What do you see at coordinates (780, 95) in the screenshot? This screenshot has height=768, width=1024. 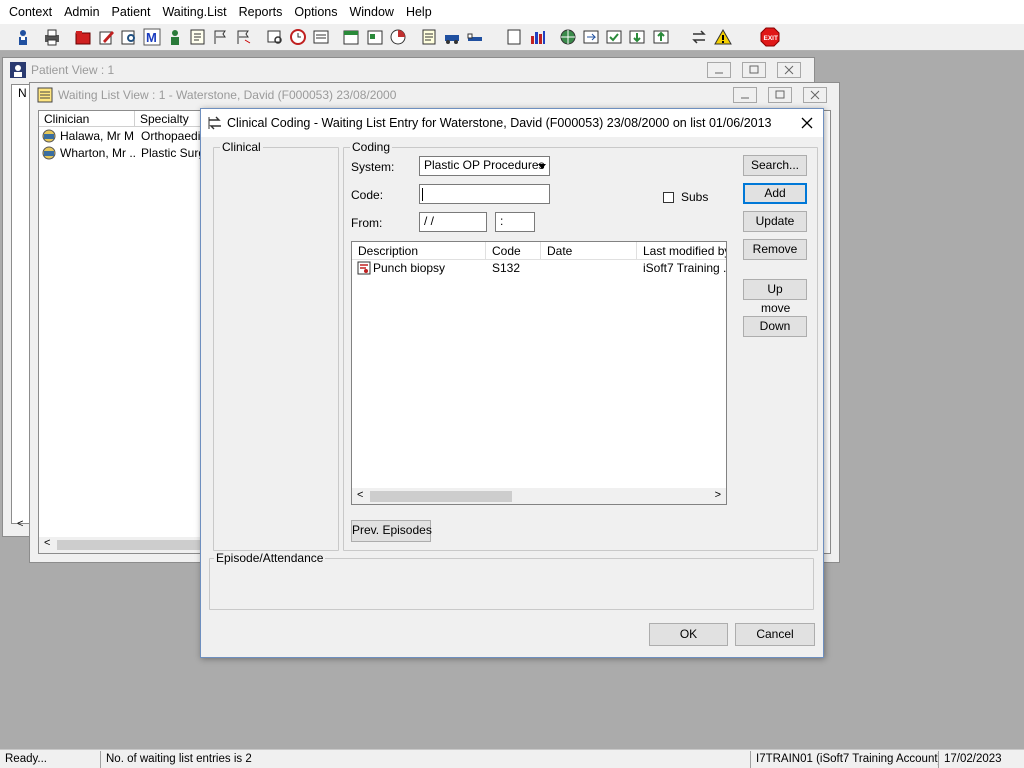 I see `waiting-list-maximize-button` at bounding box center [780, 95].